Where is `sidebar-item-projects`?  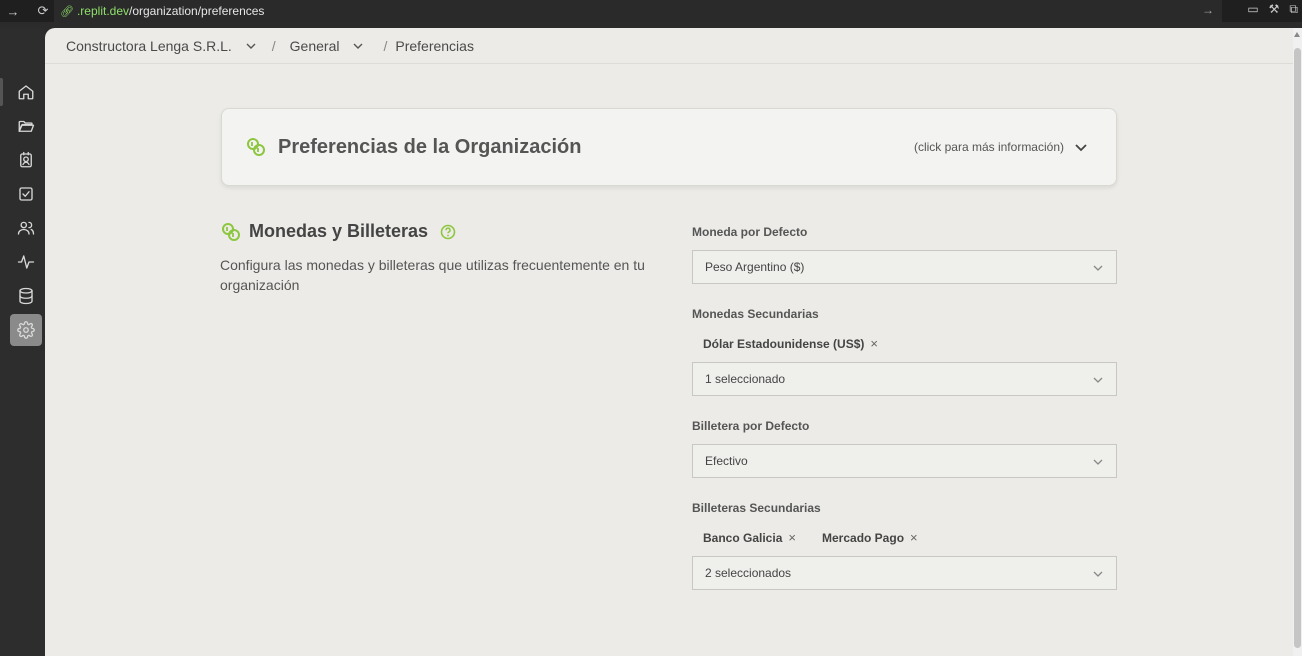 sidebar-item-projects is located at coordinates (26, 126).